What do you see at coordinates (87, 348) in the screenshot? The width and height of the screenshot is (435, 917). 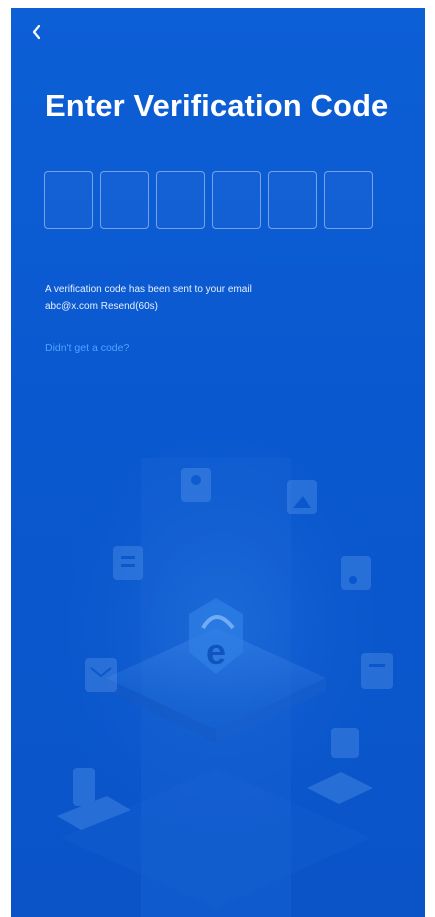 I see `didnt-get-code-link: Didn't get a code?` at bounding box center [87, 348].